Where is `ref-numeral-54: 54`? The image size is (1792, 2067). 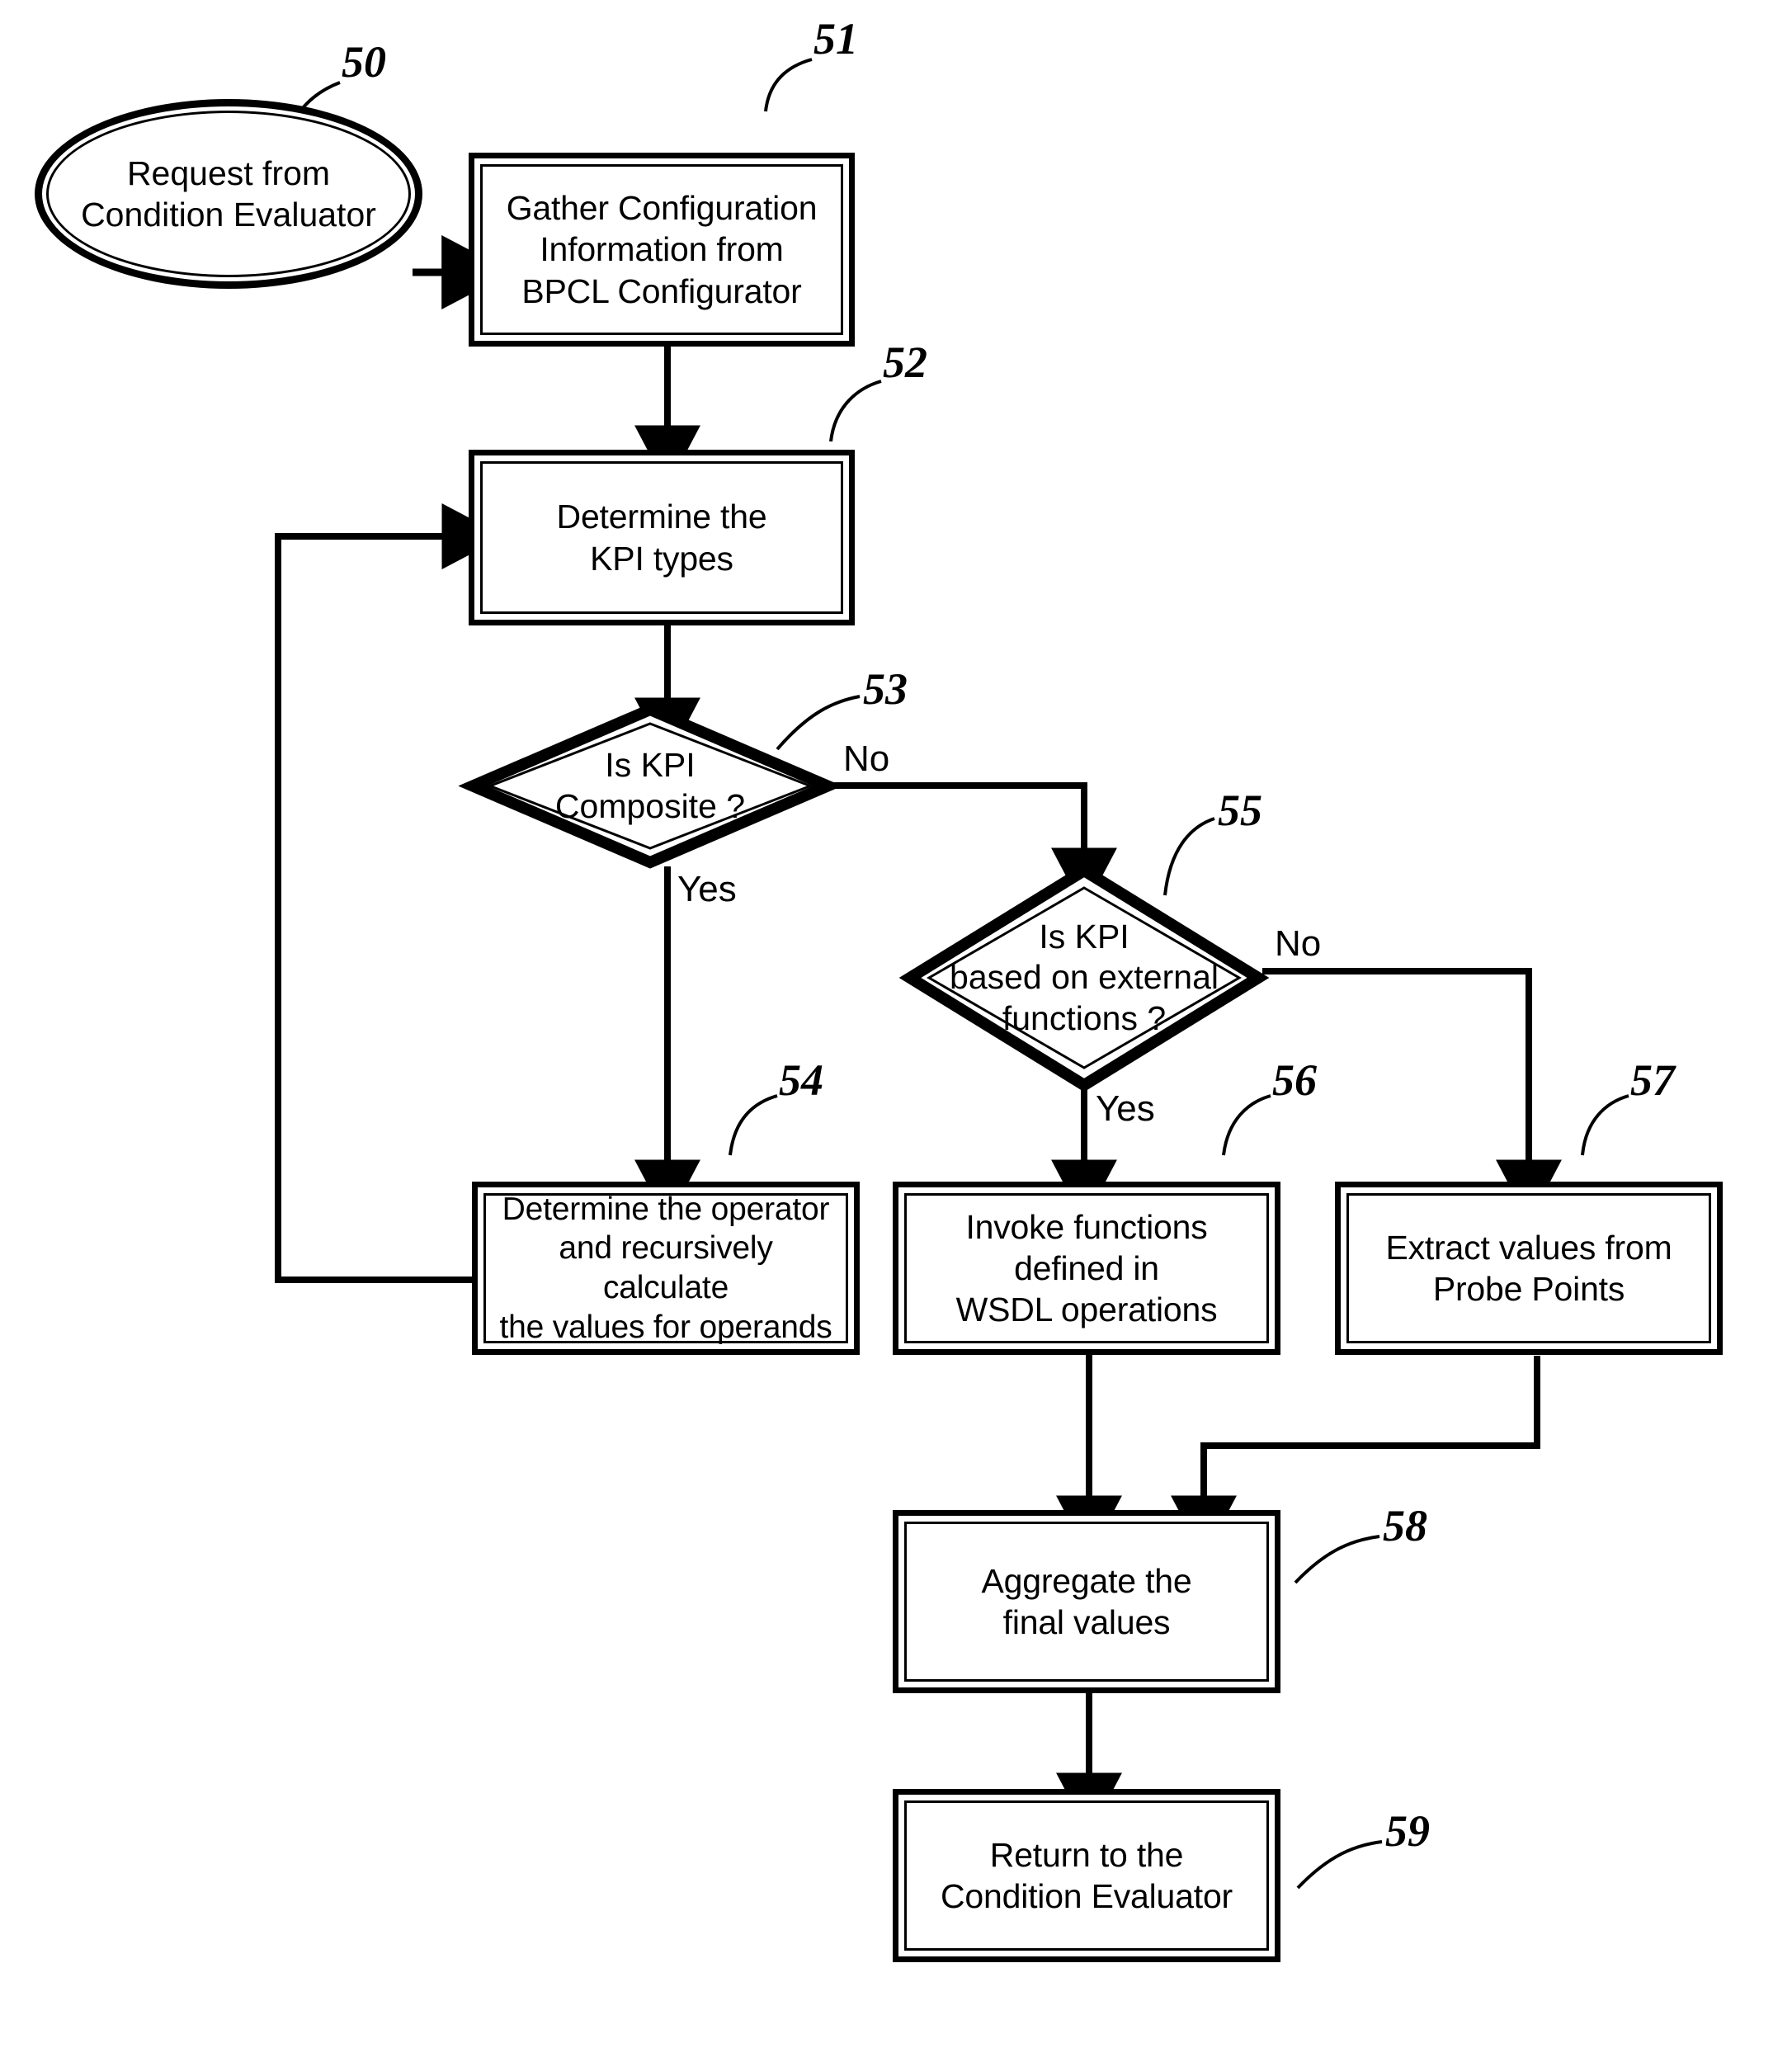 ref-numeral-54: 54 is located at coordinates (801, 1080).